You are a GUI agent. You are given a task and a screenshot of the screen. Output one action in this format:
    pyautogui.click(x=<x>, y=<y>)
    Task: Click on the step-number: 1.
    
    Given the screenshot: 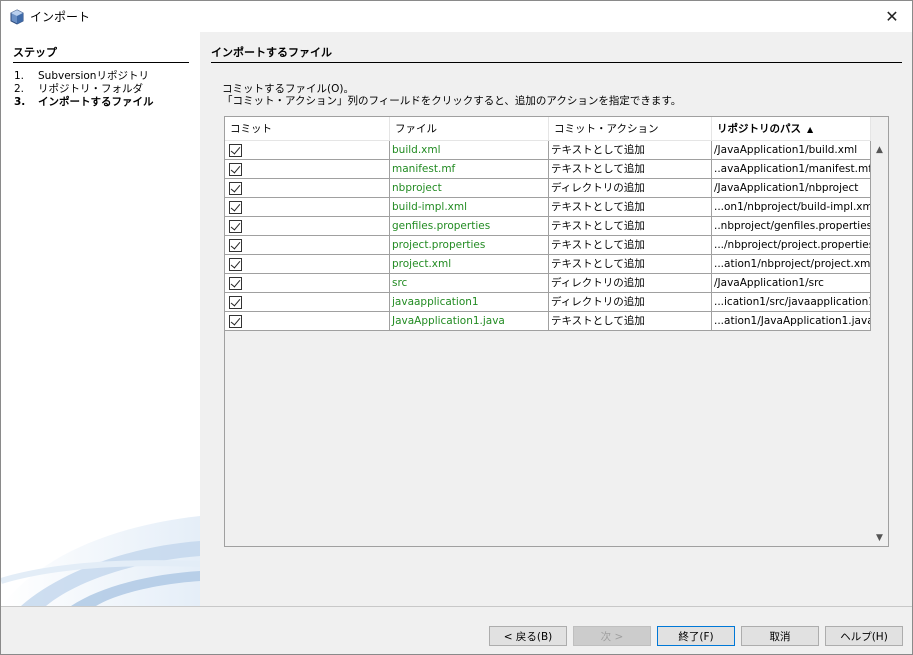 What is the action you would take?
    pyautogui.click(x=19, y=76)
    